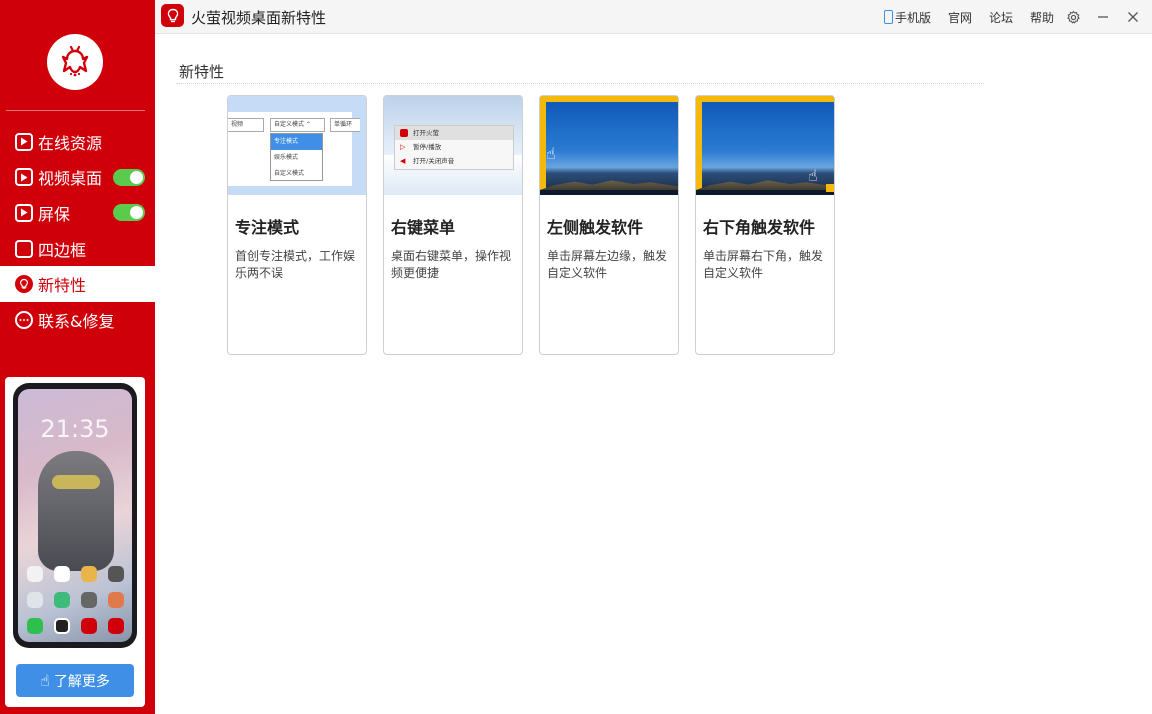 The height and width of the screenshot is (714, 1152). Describe the element at coordinates (1133, 17) in the screenshot. I see `close-button` at that location.